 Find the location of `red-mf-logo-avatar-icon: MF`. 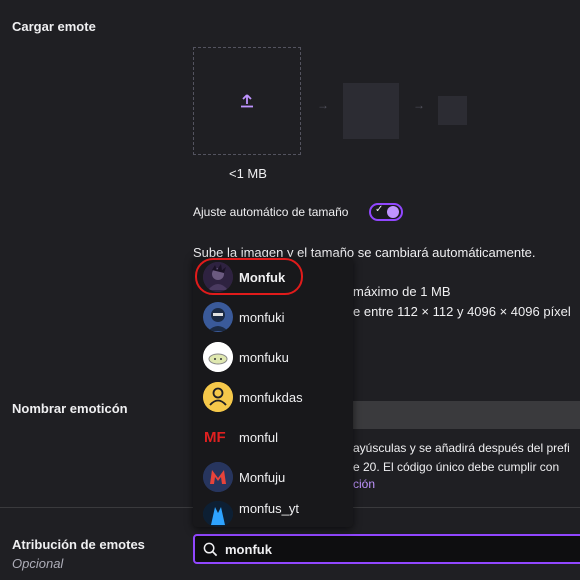

red-mf-logo-avatar-icon: MF is located at coordinates (218, 437).